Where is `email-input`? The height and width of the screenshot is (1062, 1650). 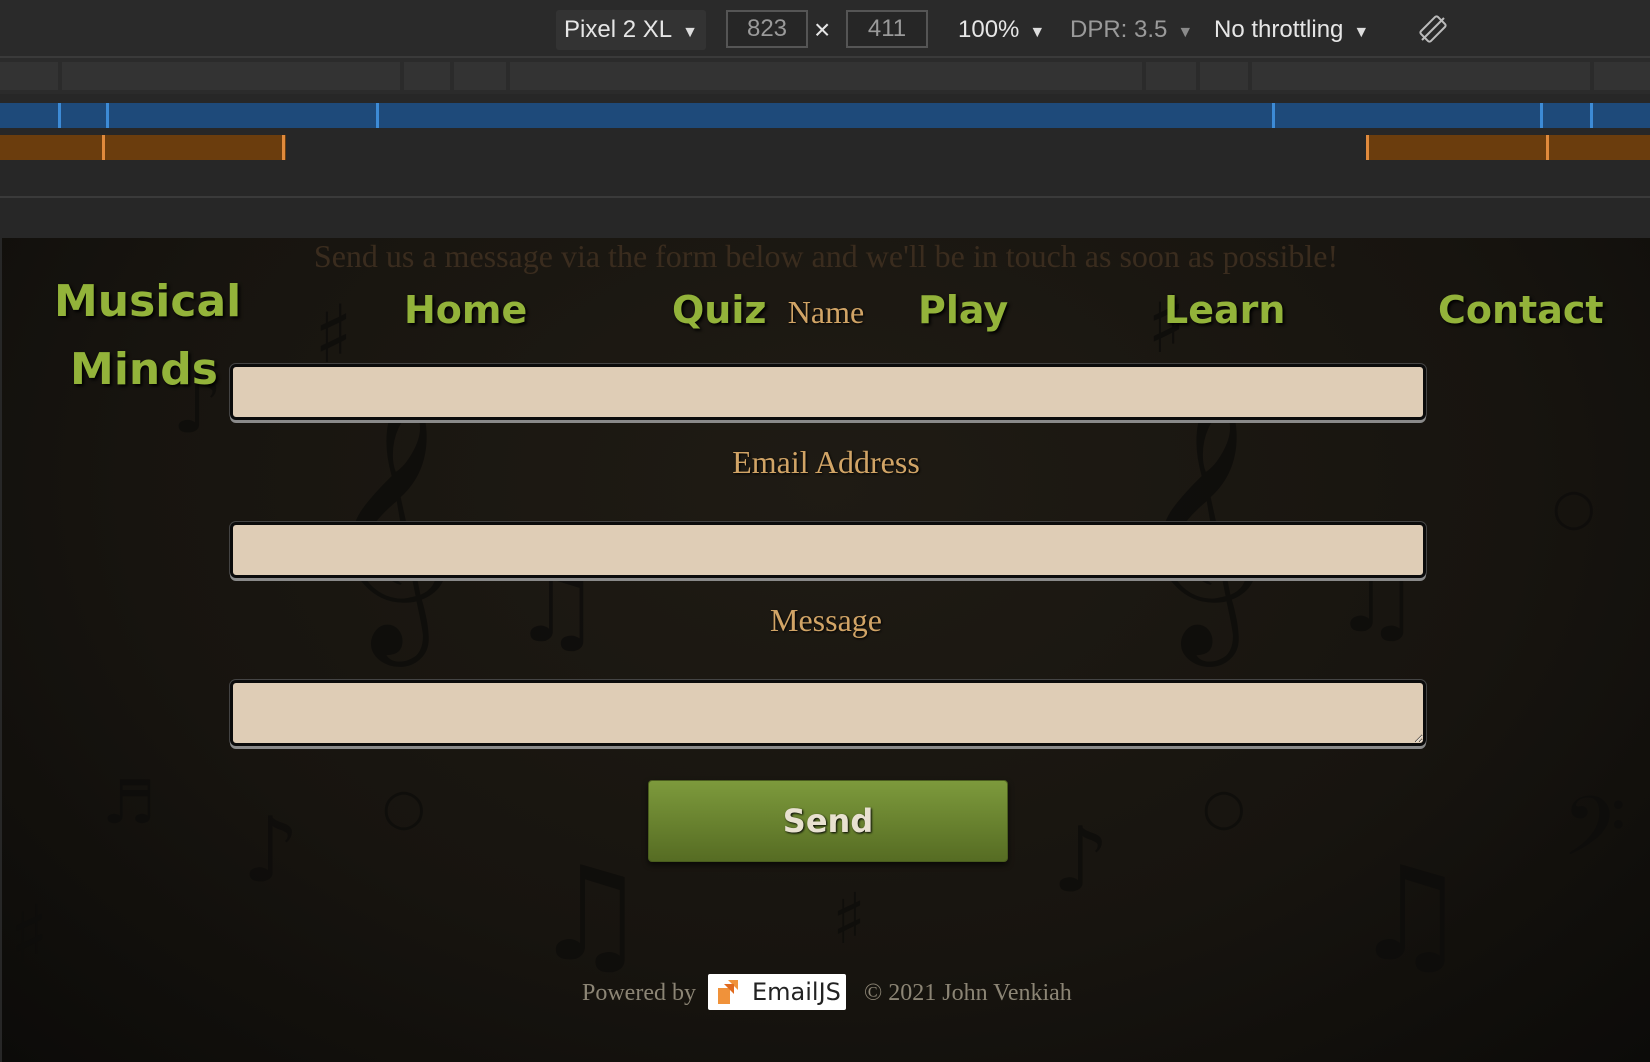 email-input is located at coordinates (828, 550).